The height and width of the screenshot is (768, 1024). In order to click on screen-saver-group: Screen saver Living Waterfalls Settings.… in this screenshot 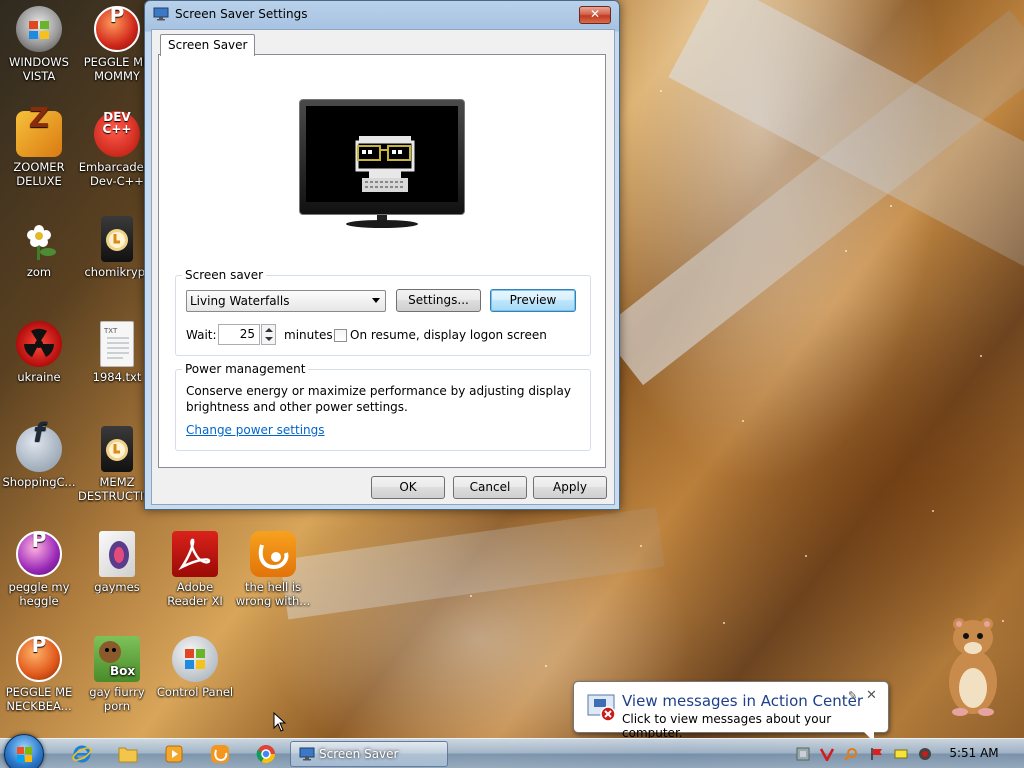, I will do `click(383, 312)`.